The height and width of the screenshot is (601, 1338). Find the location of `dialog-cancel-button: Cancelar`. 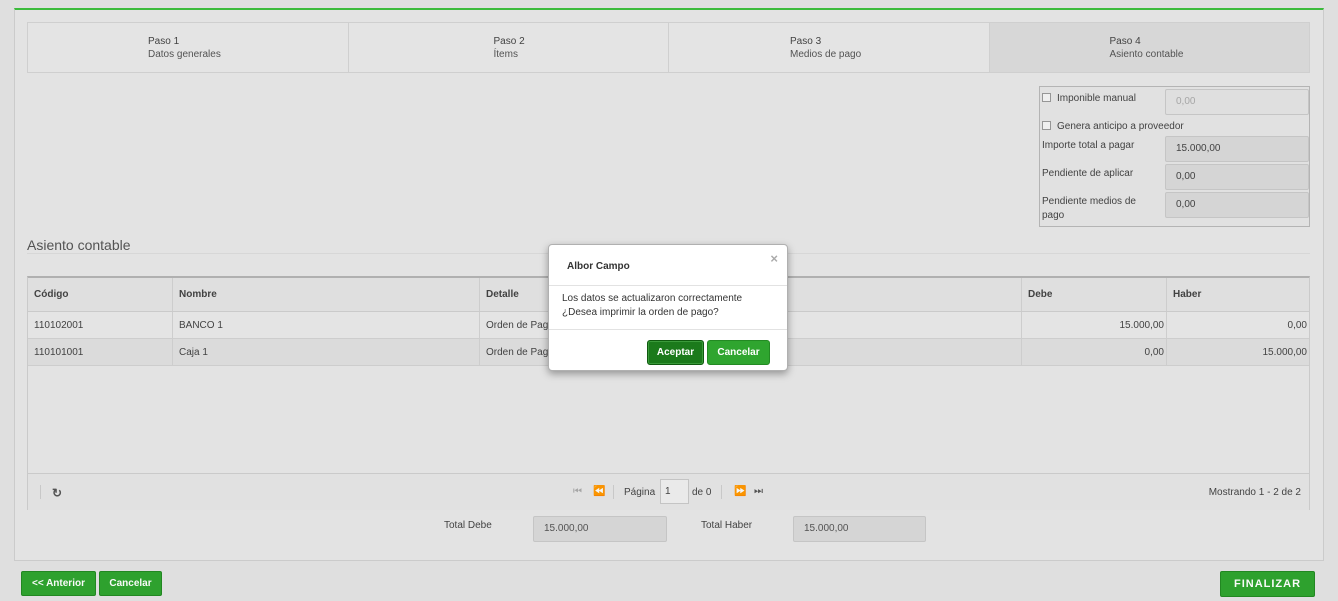

dialog-cancel-button: Cancelar is located at coordinates (738, 352).